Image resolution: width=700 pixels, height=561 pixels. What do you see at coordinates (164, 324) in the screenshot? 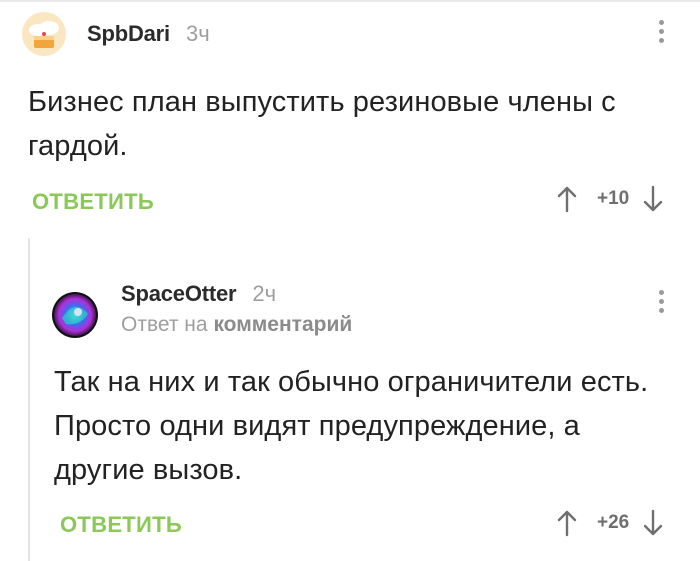
I see `reply-to-prefix: Ответ на` at bounding box center [164, 324].